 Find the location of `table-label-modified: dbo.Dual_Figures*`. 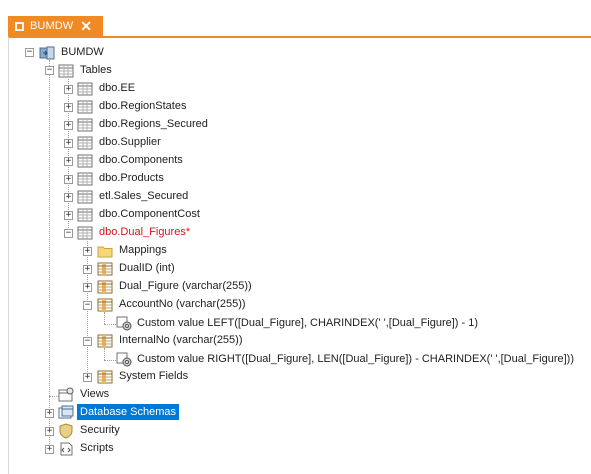

table-label-modified: dbo.Dual_Figures* is located at coordinates (144, 232).